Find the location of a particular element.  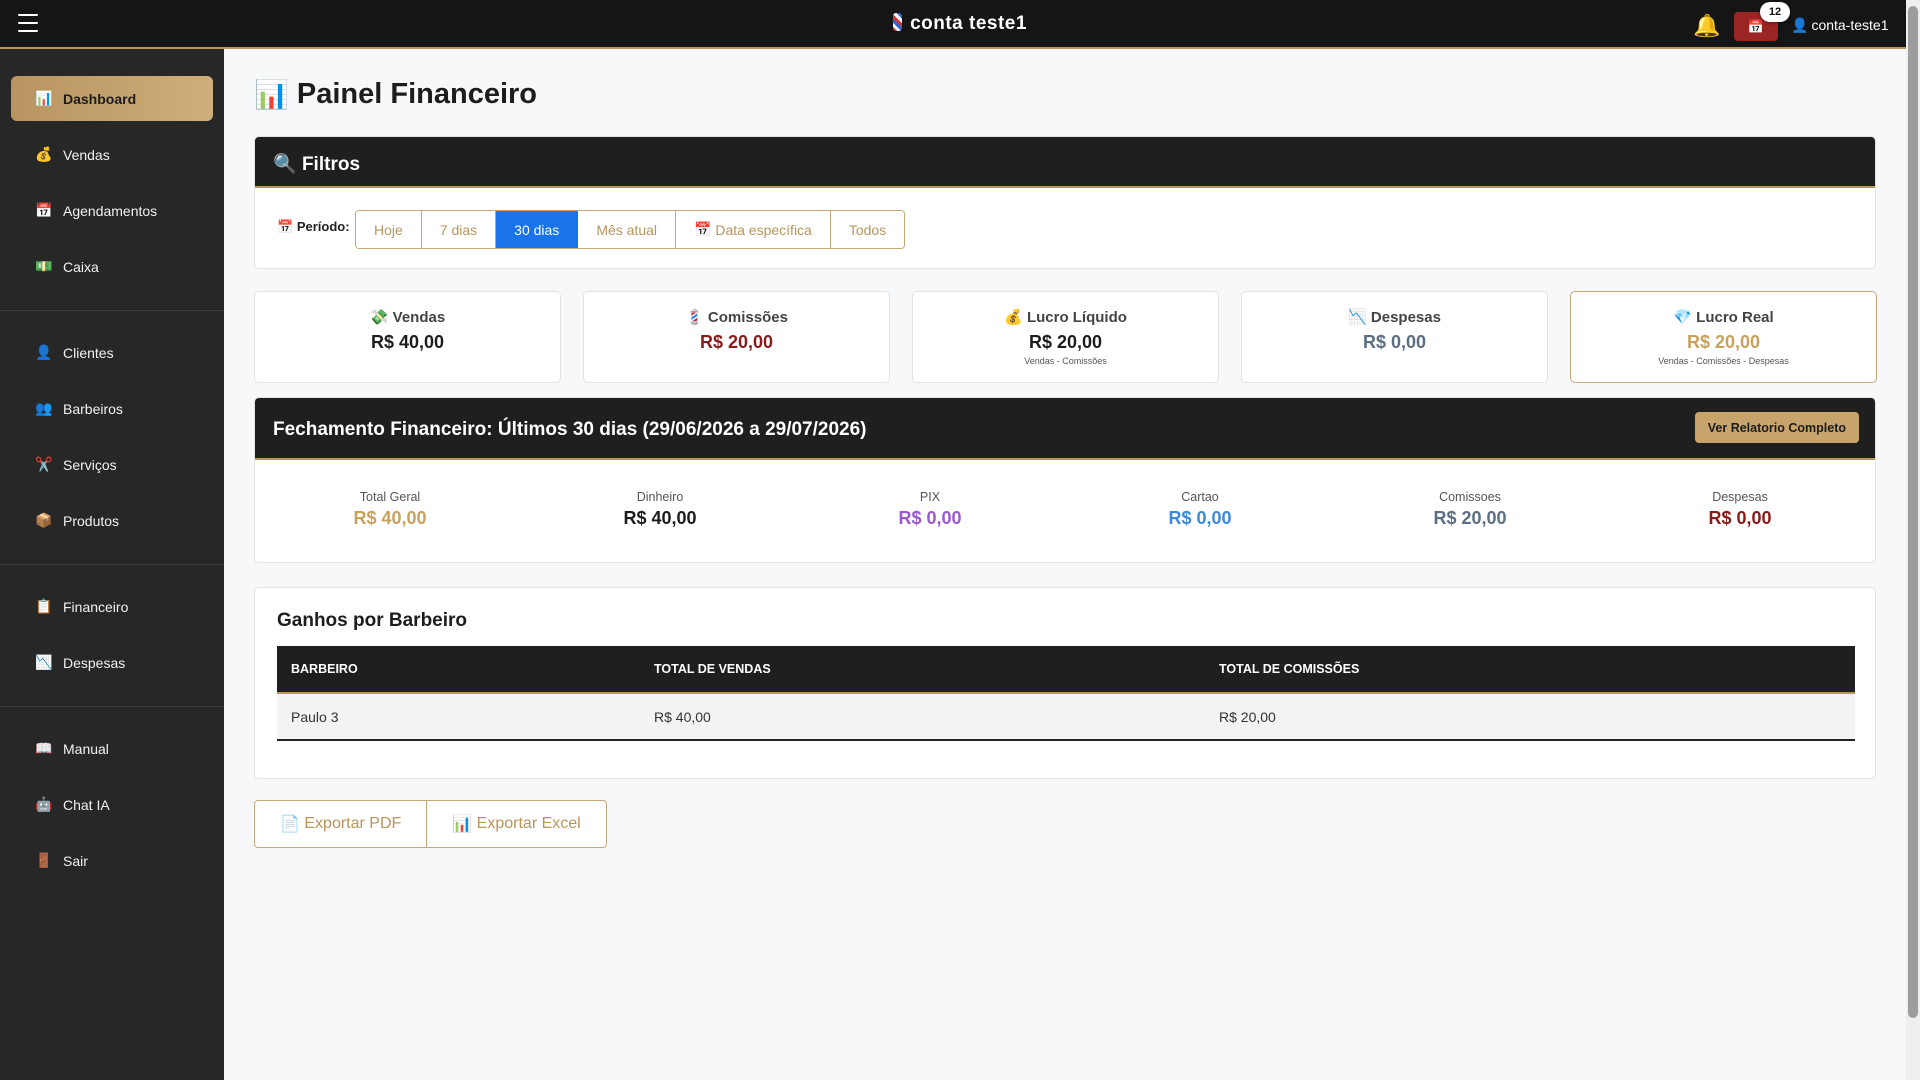

sidebar-item-produtos: 📦 Produtos is located at coordinates (112, 520).